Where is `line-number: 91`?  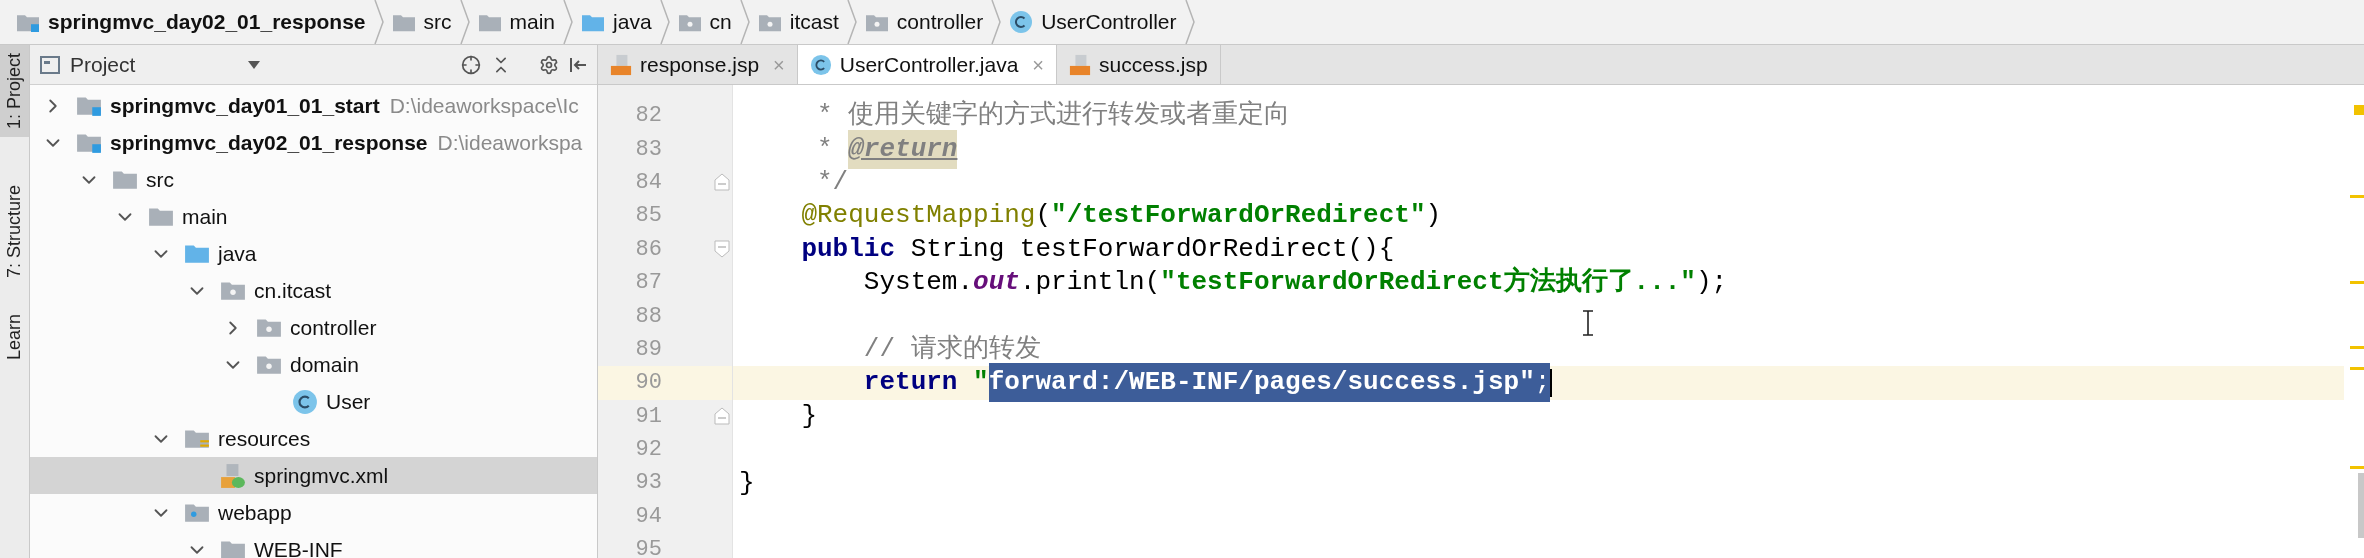 line-number: 91 is located at coordinates (648, 416).